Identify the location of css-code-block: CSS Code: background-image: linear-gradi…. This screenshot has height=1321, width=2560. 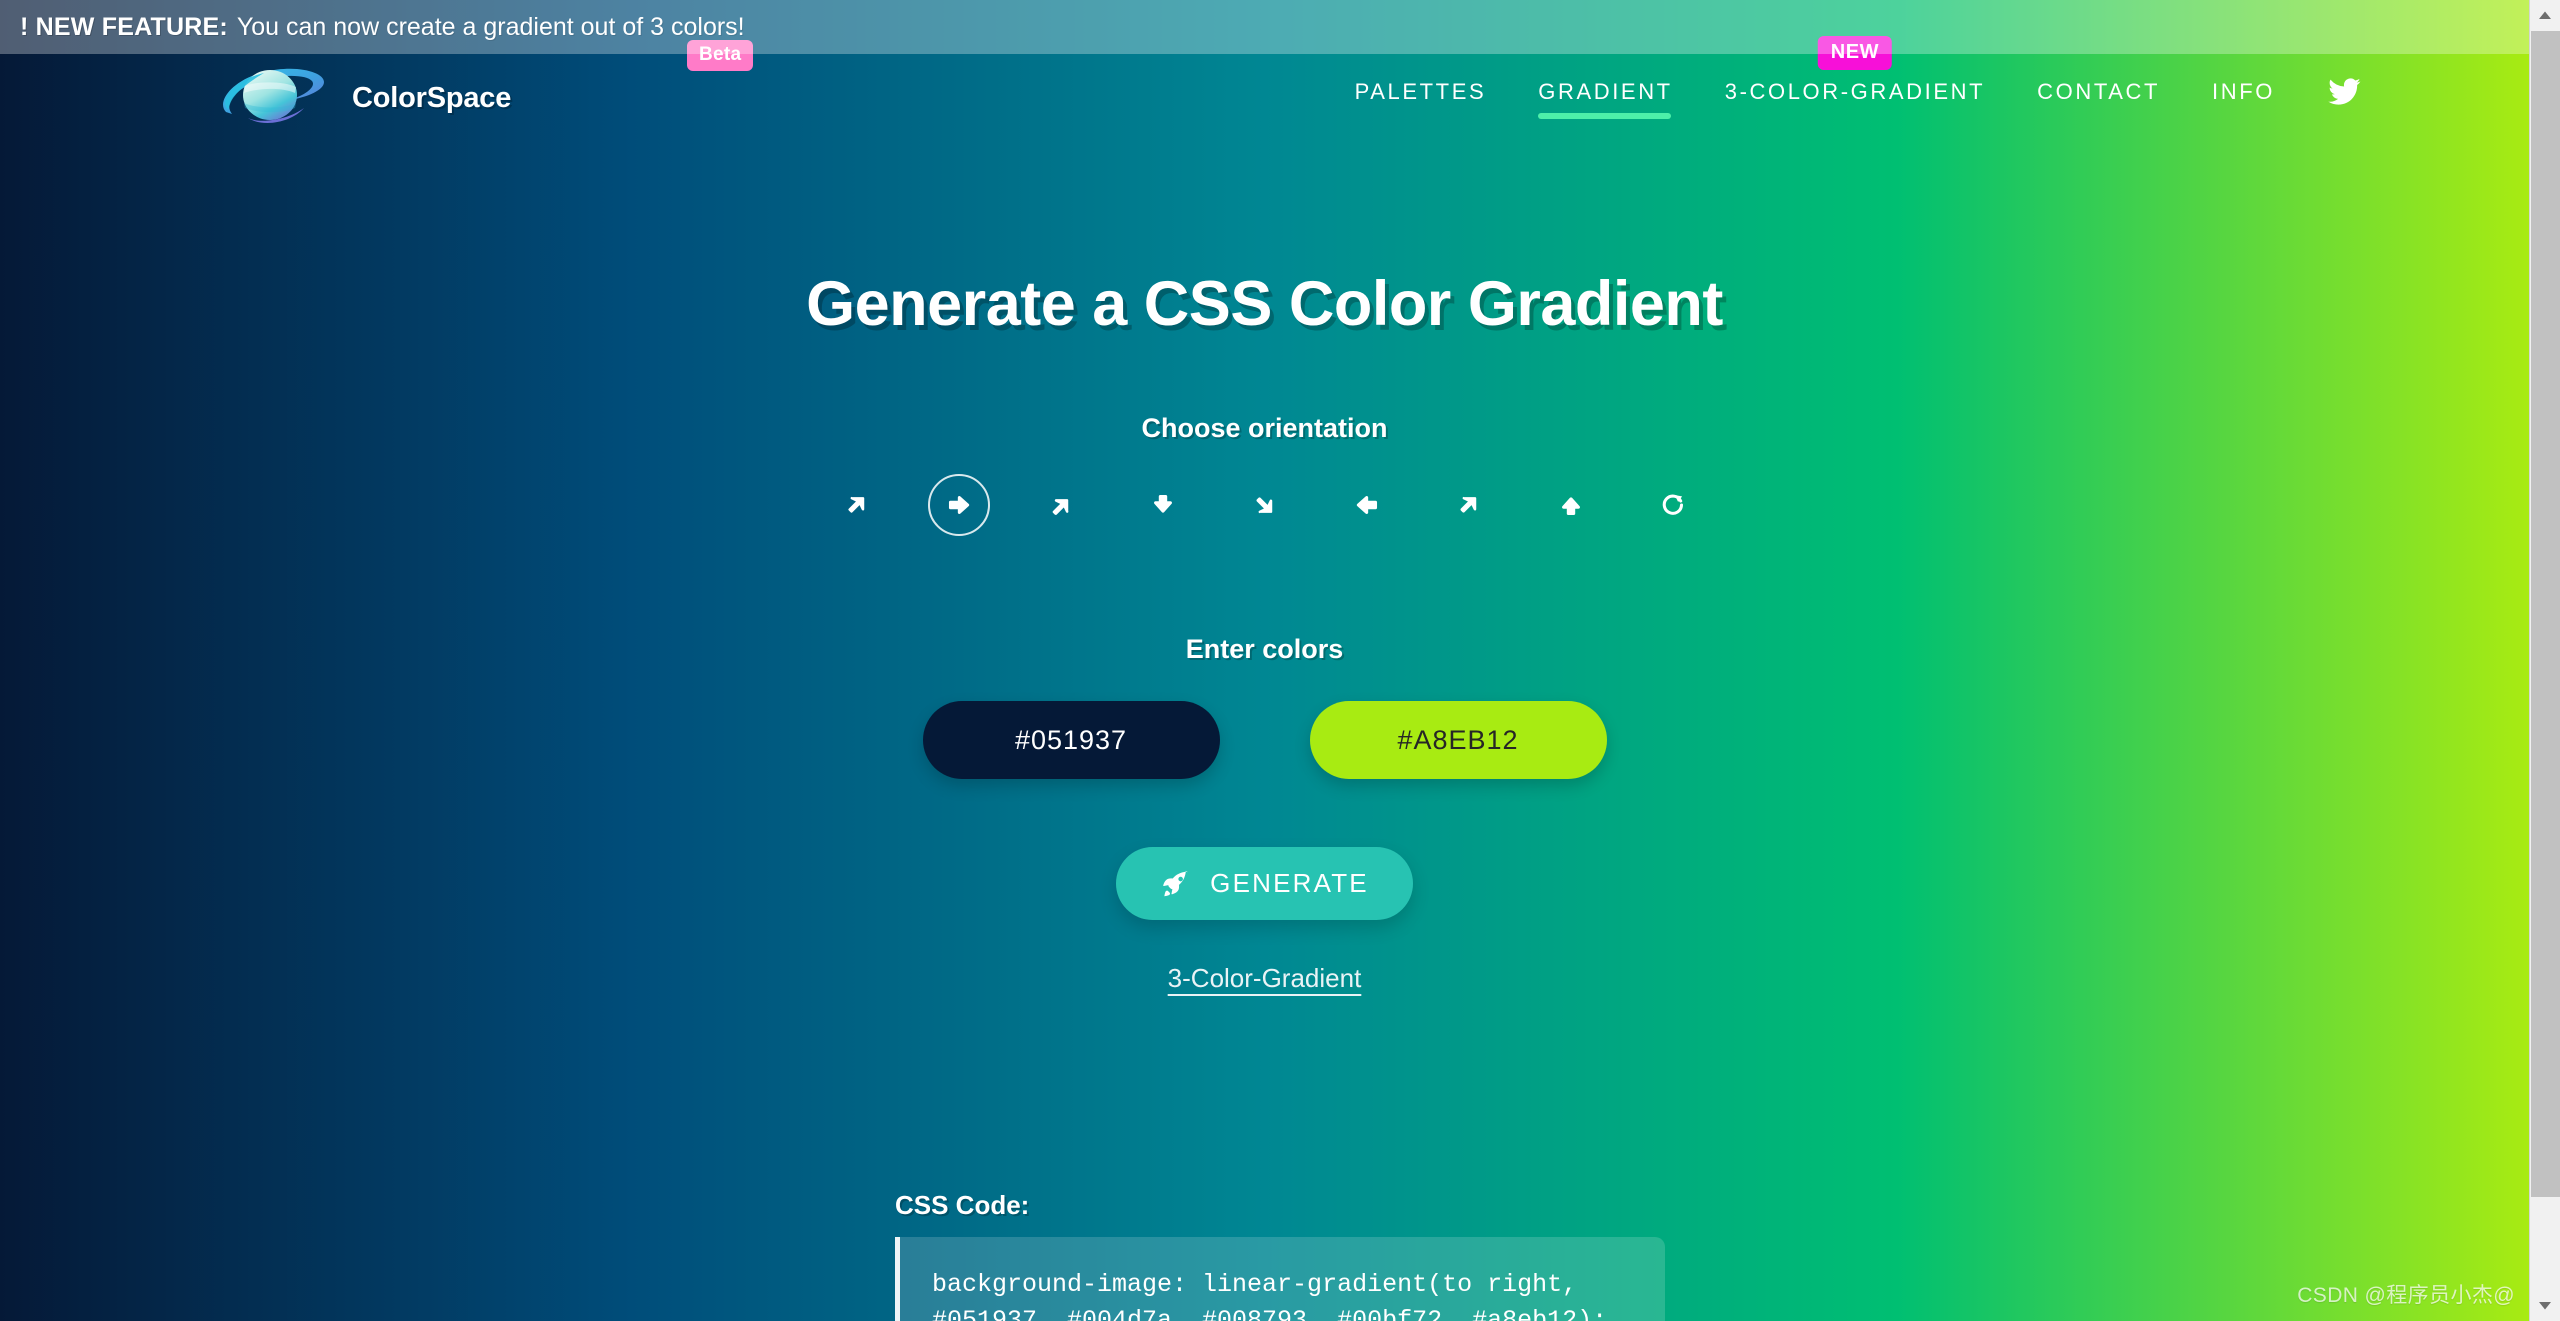
(1280, 1255).